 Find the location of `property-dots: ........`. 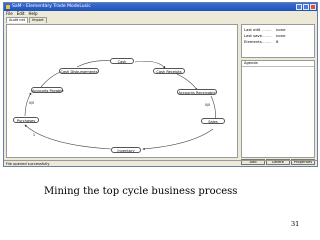

property-dots: ........ is located at coordinates (267, 41).